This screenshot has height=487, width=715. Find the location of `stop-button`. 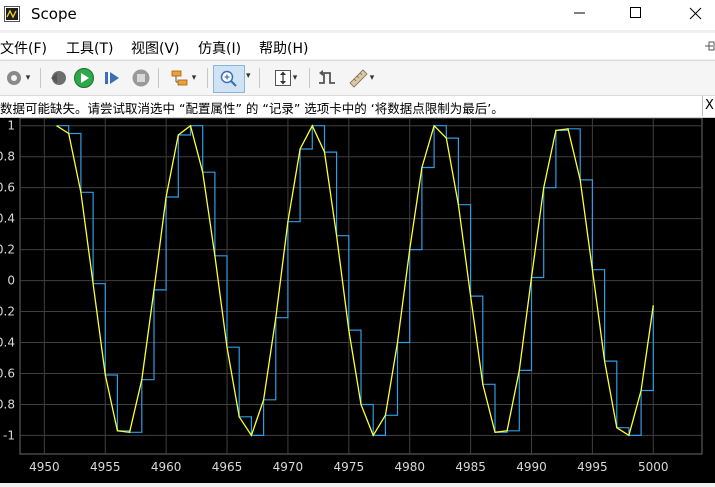

stop-button is located at coordinates (141, 78).